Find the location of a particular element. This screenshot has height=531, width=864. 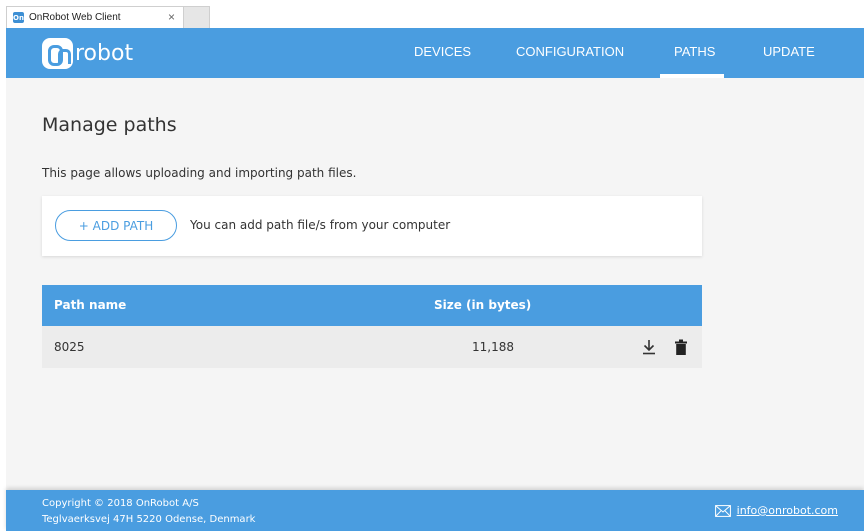

onrobot-logo: robot is located at coordinates (87, 53).